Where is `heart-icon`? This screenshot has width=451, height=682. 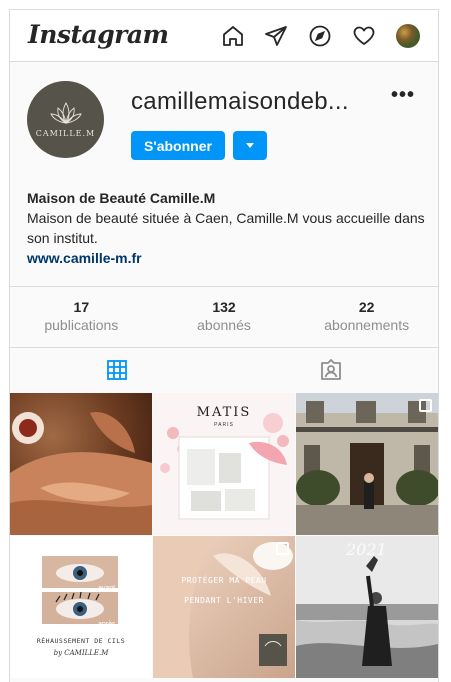
heart-icon is located at coordinates (364, 36).